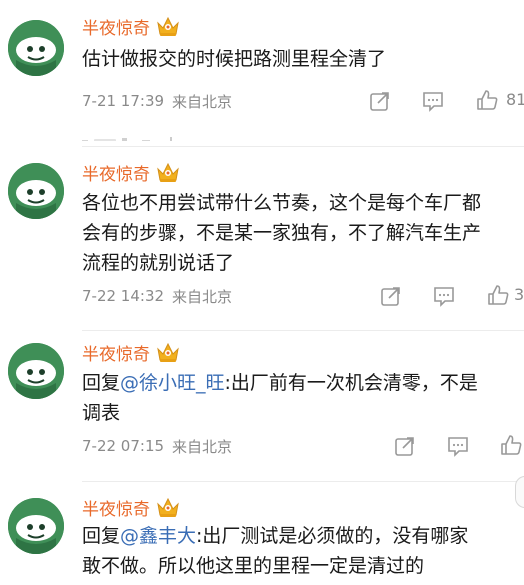  I want to click on divider, so click(303, 146).